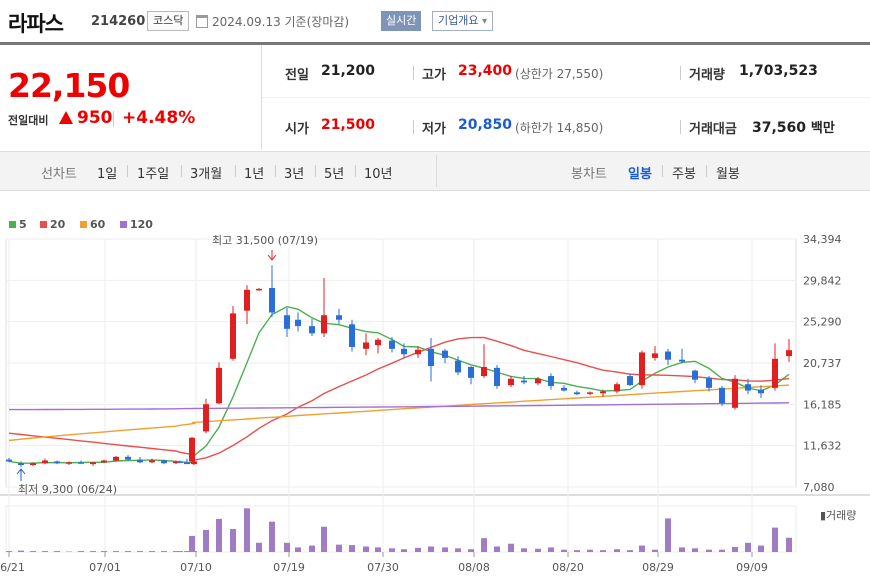  Describe the element at coordinates (401, 21) in the screenshot. I see `realtime-button: 실시간` at that location.